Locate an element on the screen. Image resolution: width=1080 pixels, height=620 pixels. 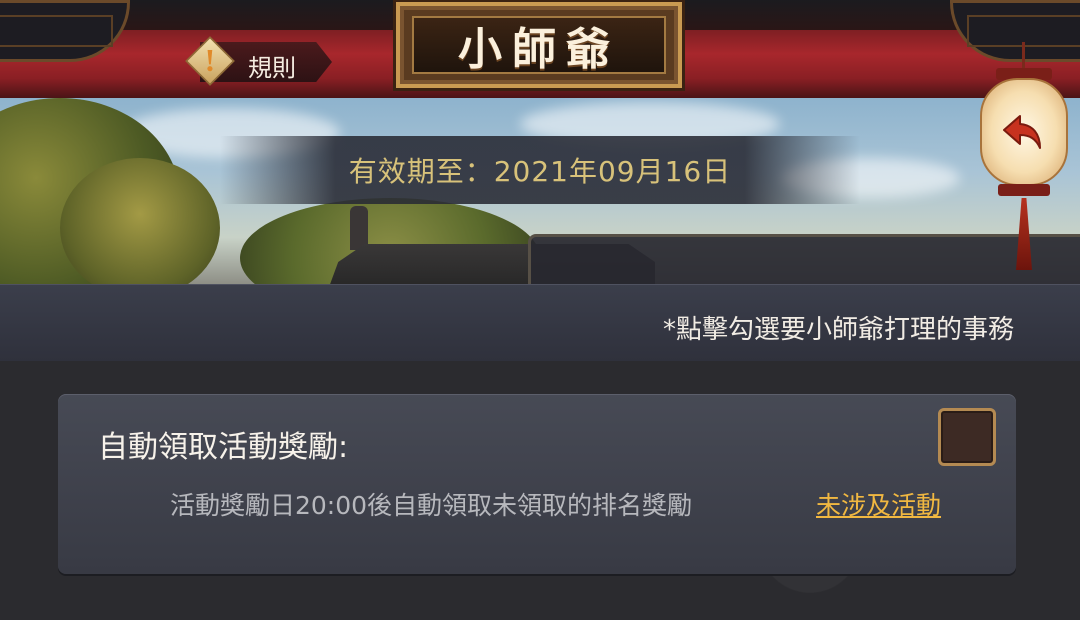
rules-button: ! 規則 is located at coordinates (258, 61).